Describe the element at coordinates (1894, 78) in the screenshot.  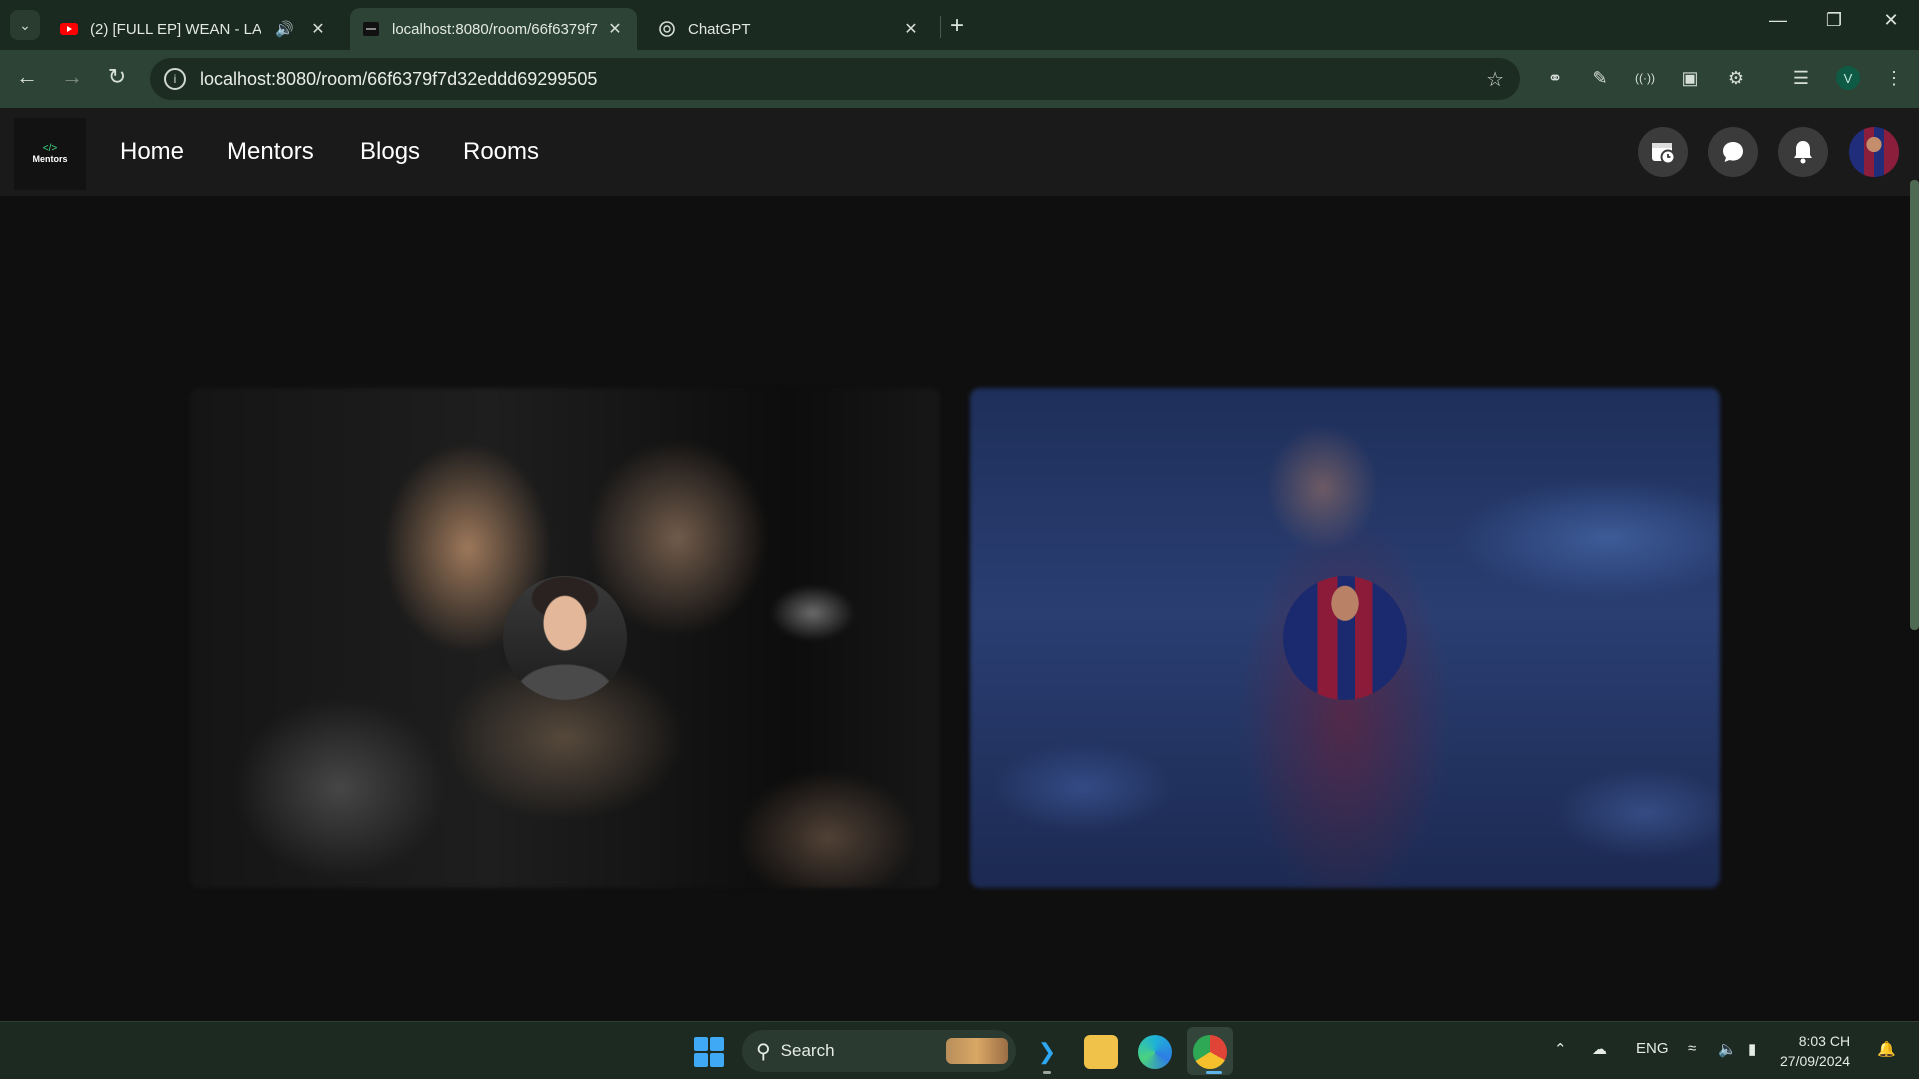
I see `browser-menu-icon: ⋮` at that location.